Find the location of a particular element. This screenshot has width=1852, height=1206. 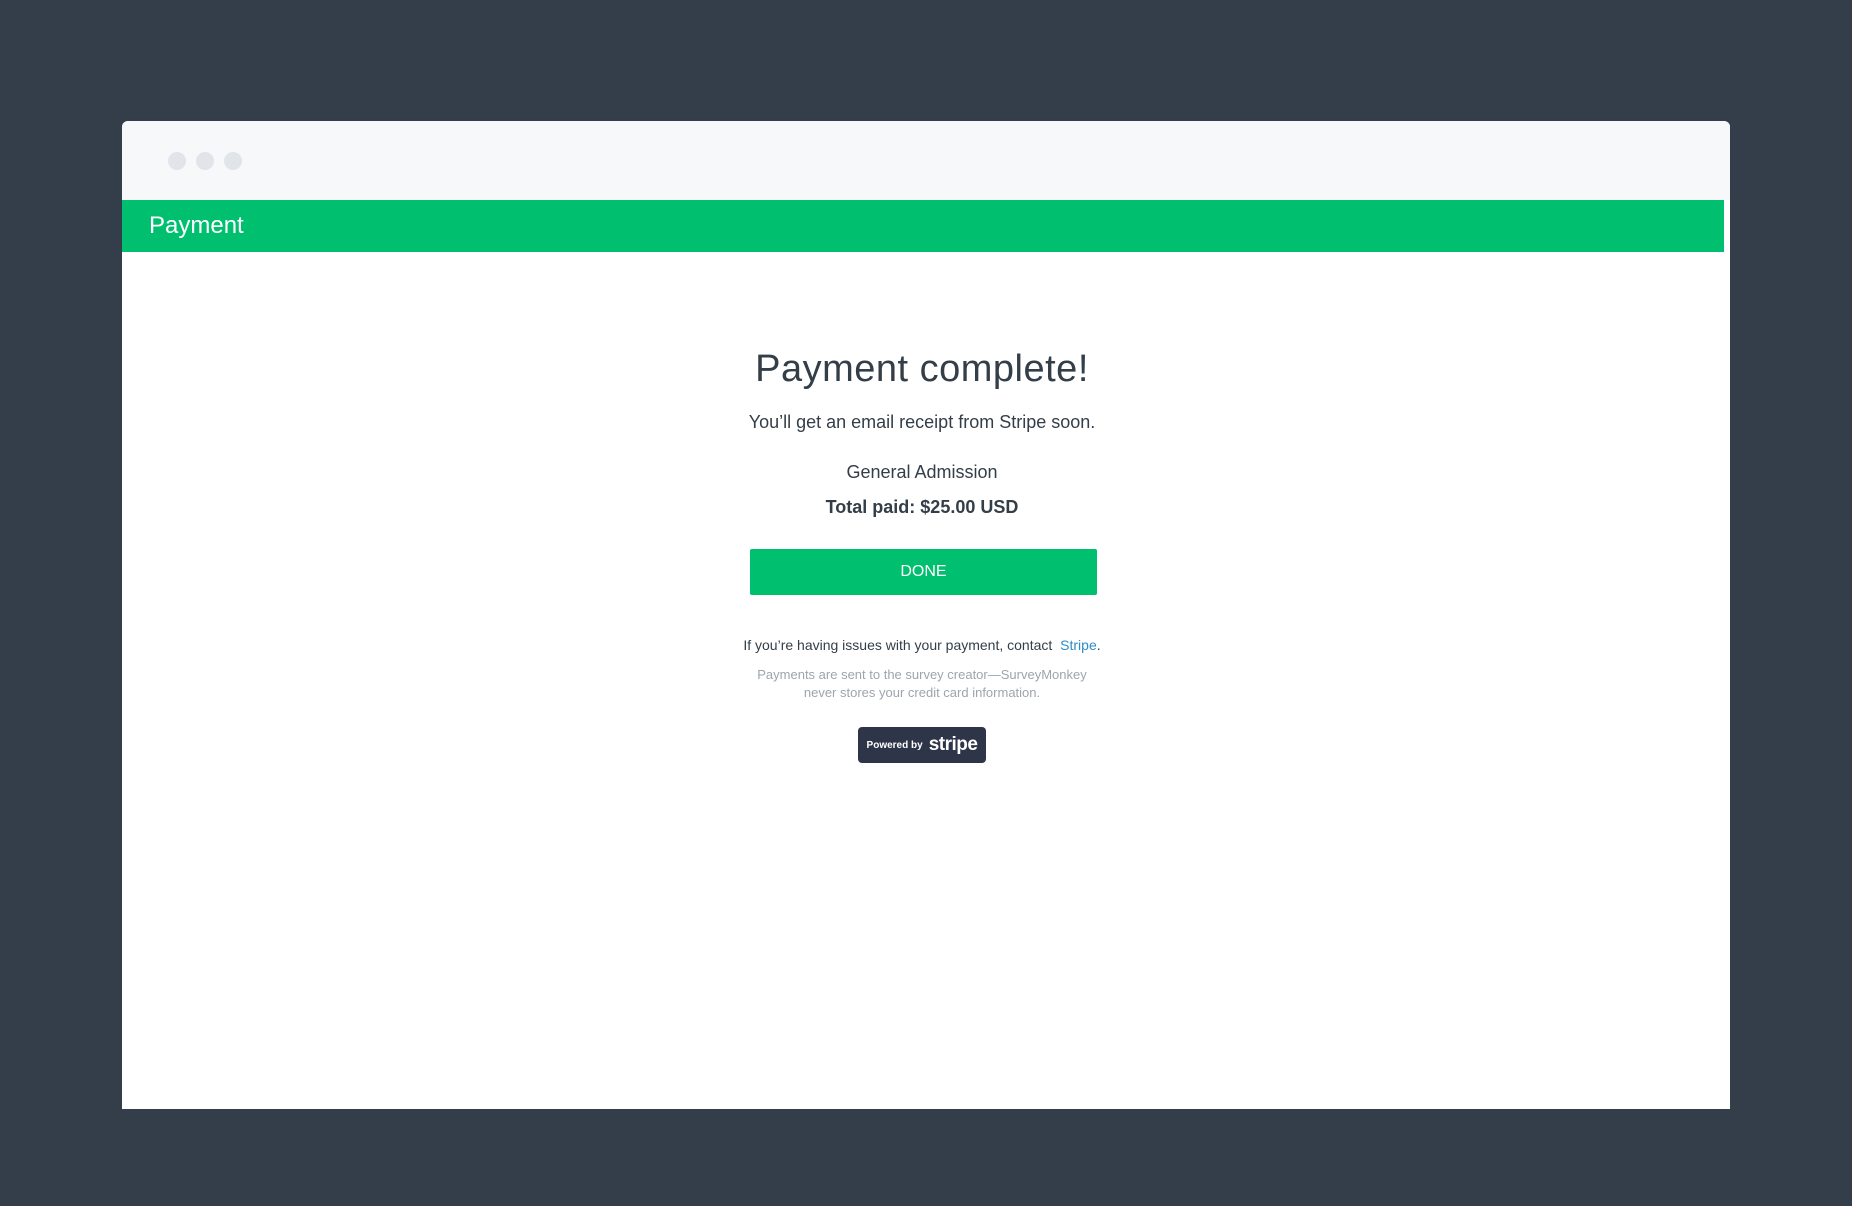

header-title: Payment is located at coordinates (196, 225).